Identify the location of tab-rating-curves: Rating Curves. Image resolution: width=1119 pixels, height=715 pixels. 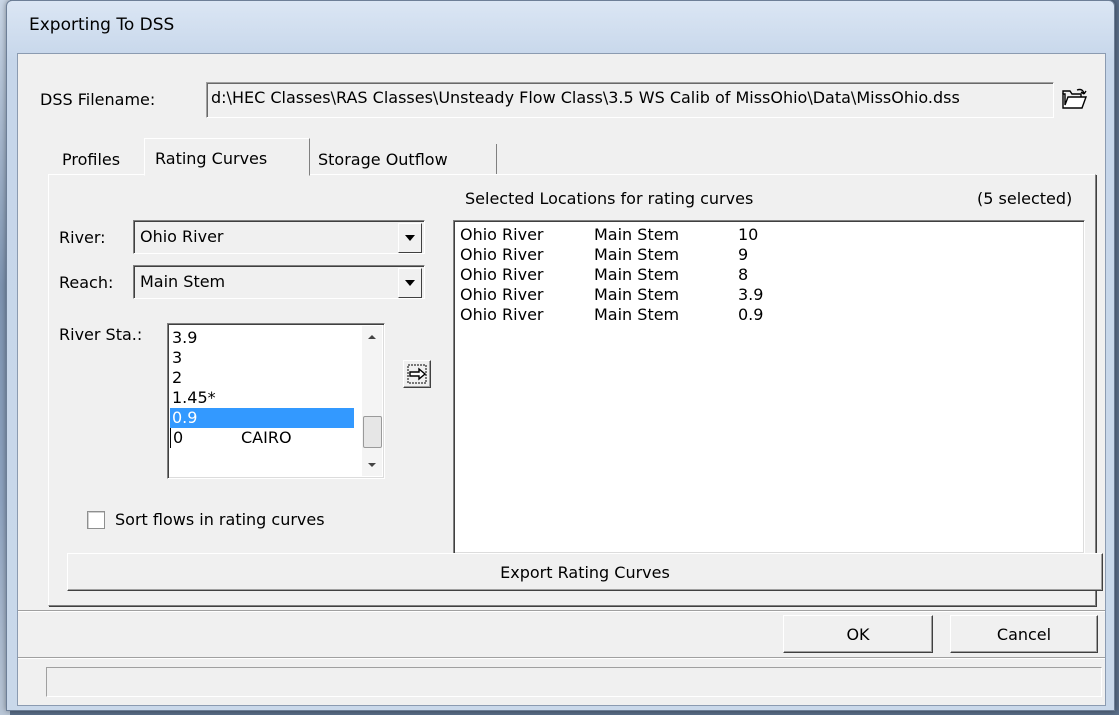
(227, 157).